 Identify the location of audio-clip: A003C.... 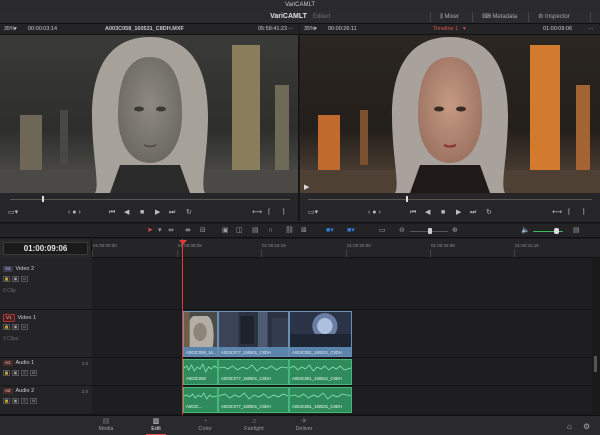
(200, 400).